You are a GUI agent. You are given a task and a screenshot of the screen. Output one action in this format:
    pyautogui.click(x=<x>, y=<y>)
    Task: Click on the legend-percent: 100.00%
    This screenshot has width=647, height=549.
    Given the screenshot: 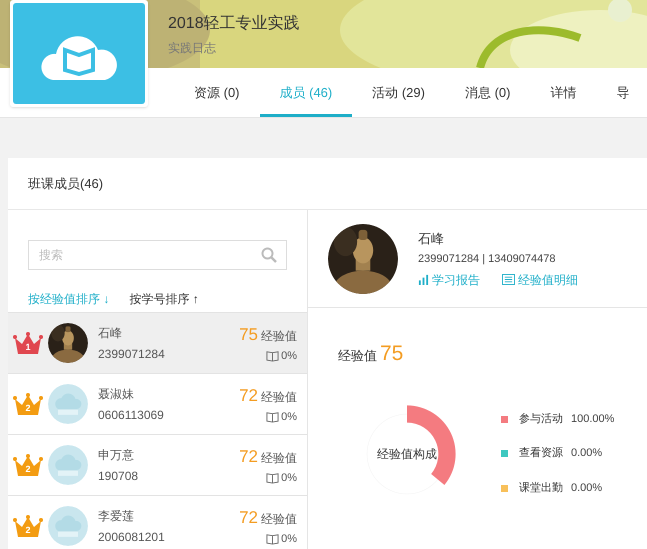 What is the action you would take?
    pyautogui.click(x=592, y=419)
    